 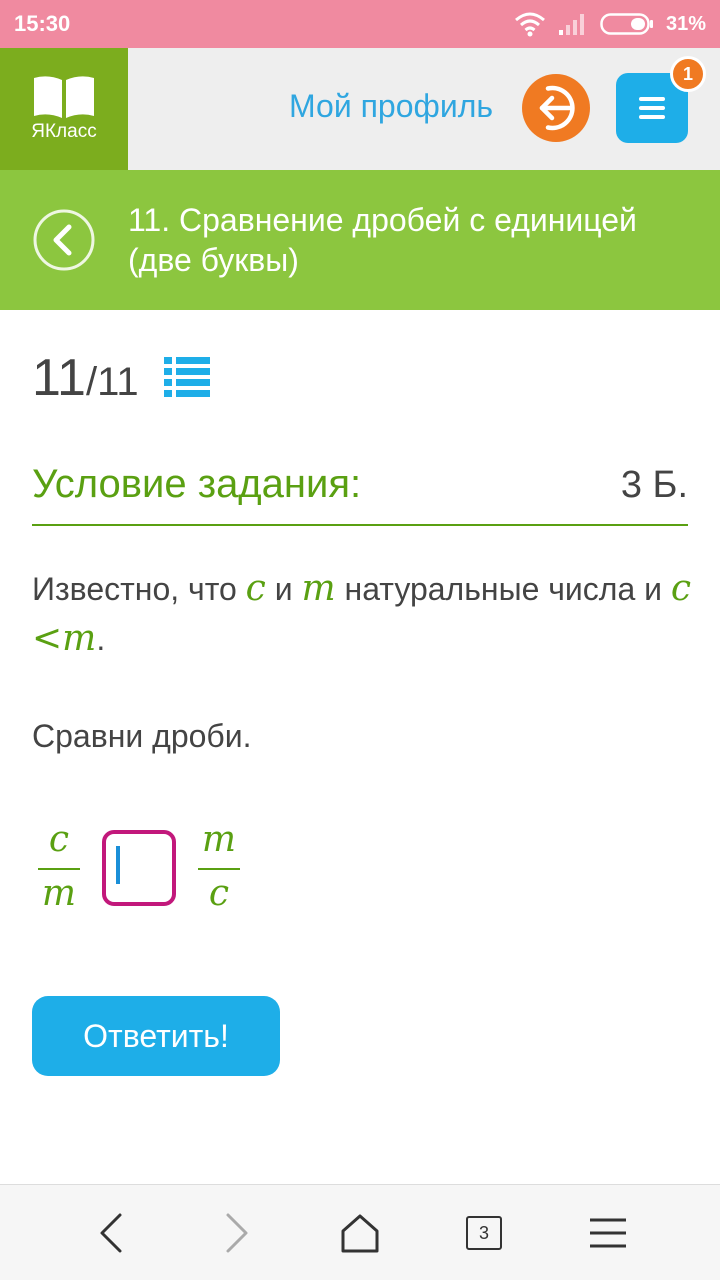 What do you see at coordinates (59, 869) in the screenshot?
I see `fraction-left-bar` at bounding box center [59, 869].